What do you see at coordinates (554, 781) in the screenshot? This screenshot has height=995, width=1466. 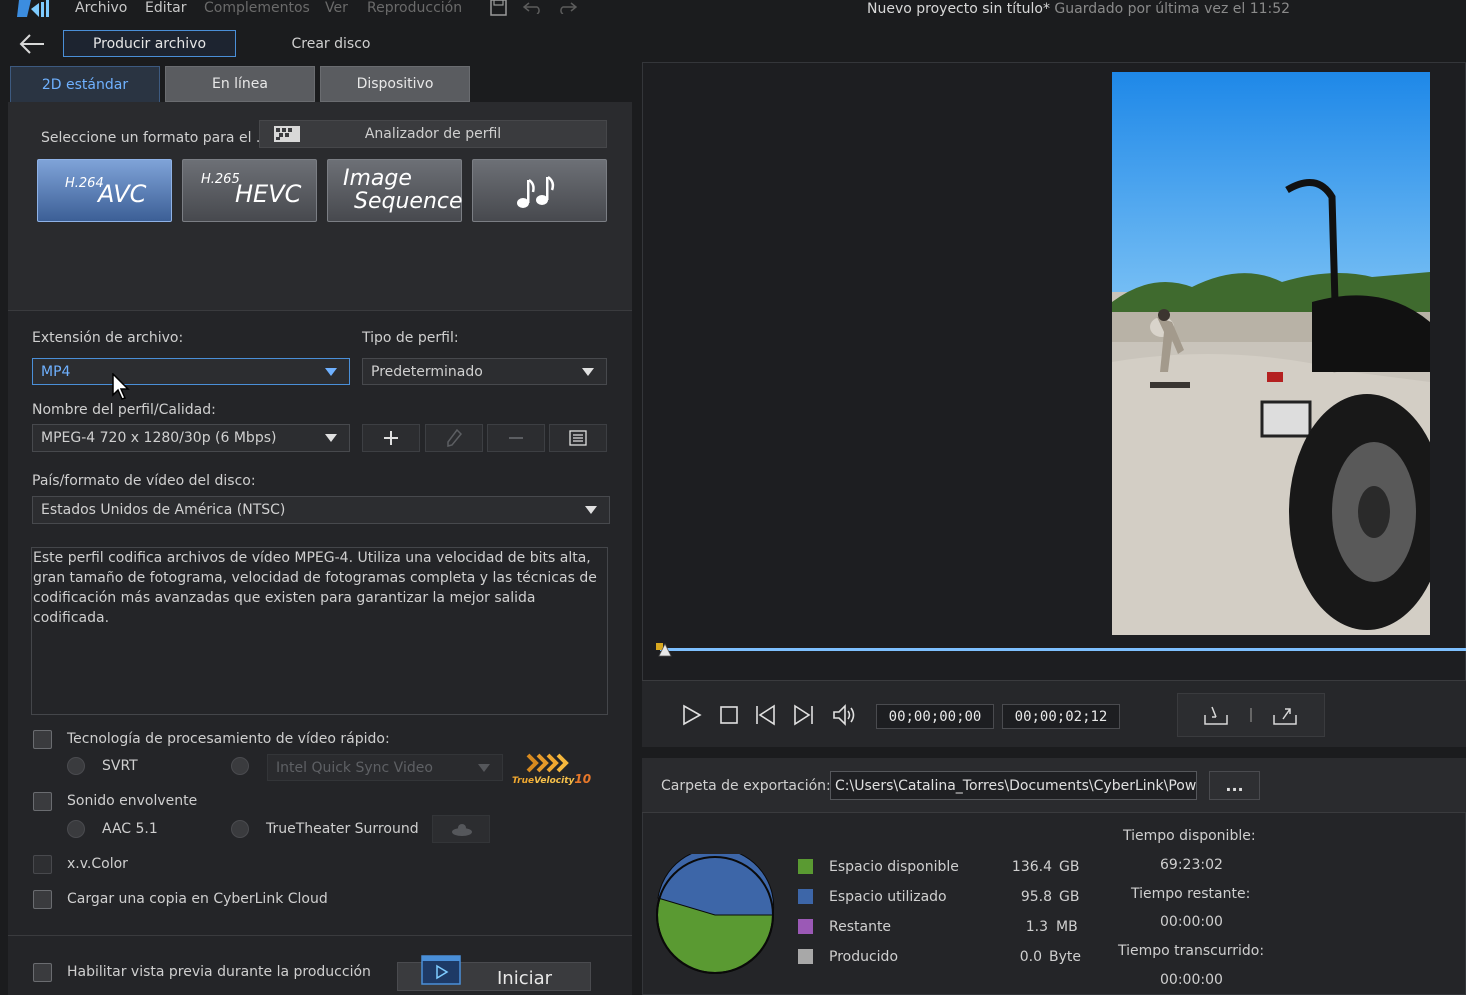 I see `truevelocity-text-b: Velocity` at bounding box center [554, 781].